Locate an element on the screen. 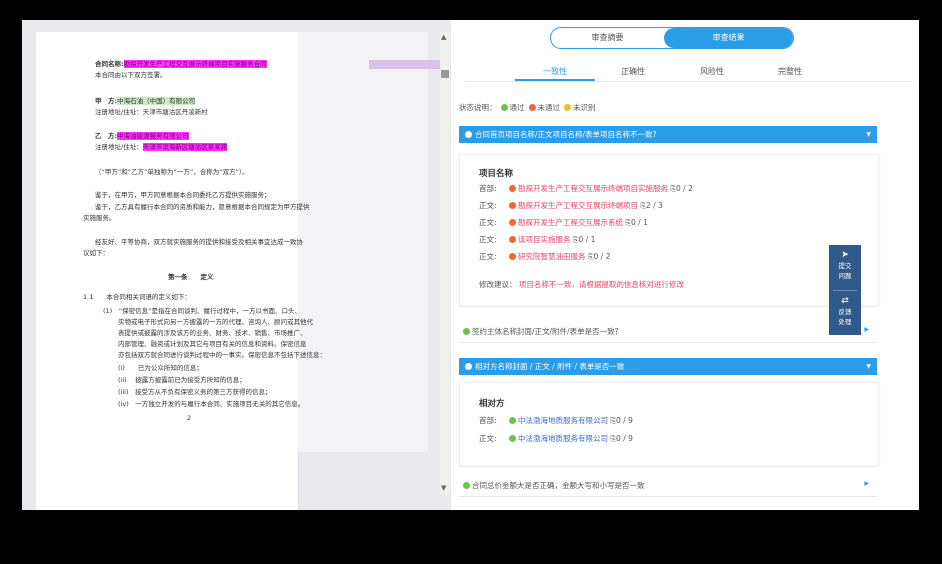  legend-pass: 通过 is located at coordinates (517, 107).